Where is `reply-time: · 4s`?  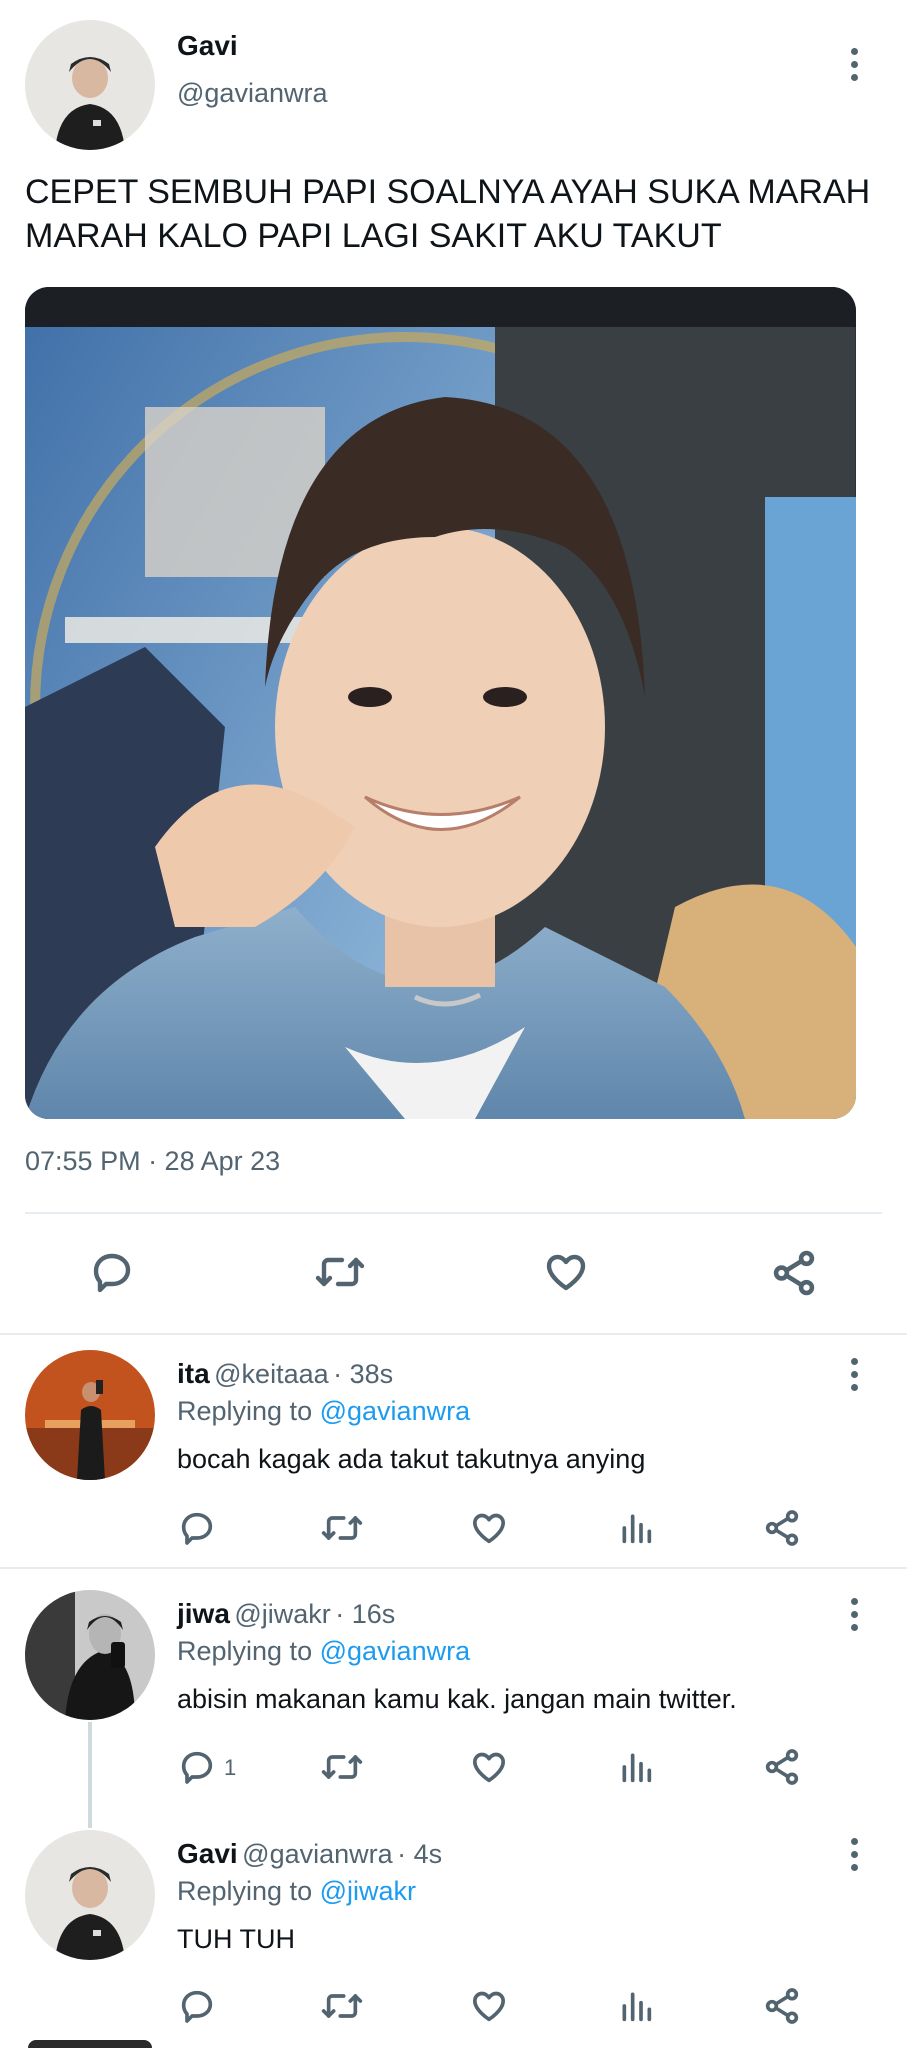
reply-time: · 4s is located at coordinates (420, 1854).